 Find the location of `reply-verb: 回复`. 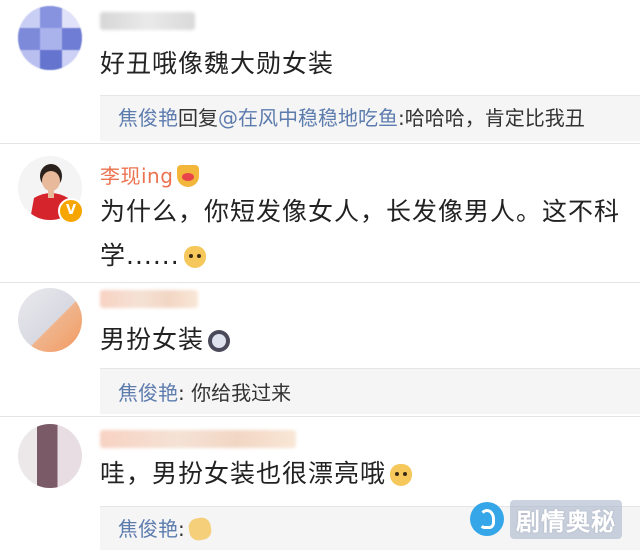

reply-verb: 回复 is located at coordinates (198, 118).